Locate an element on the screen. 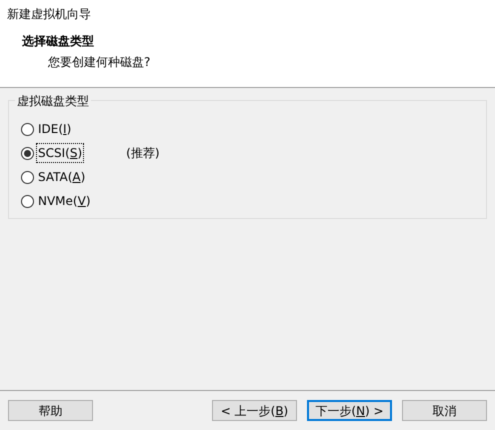  radio-label: SCSI(S) is located at coordinates (60, 153).